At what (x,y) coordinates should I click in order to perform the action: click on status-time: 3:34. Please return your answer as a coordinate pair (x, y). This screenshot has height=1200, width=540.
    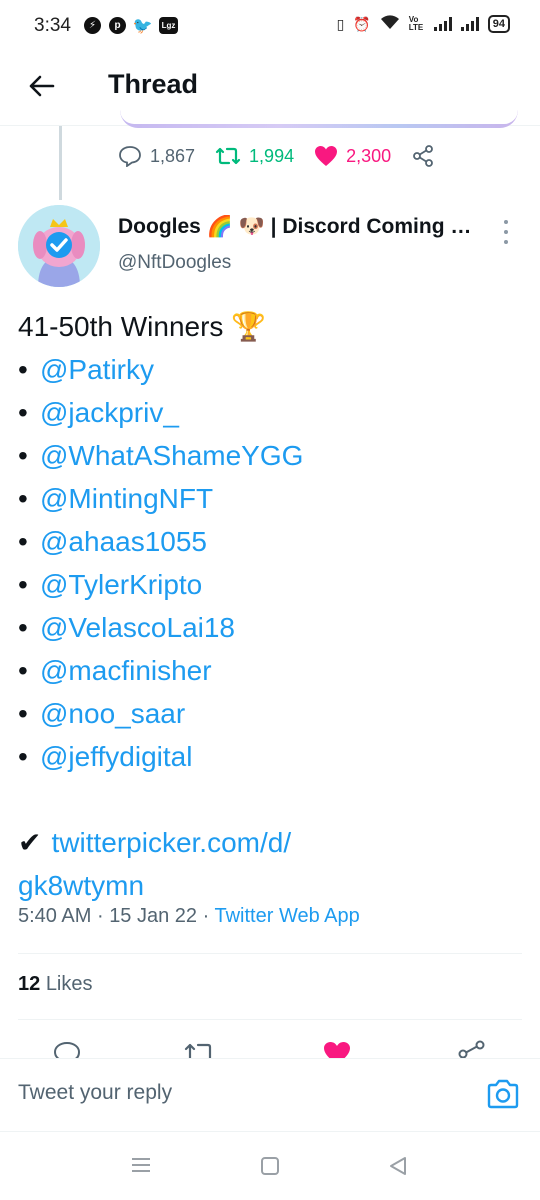
    Looking at the image, I should click on (52, 25).